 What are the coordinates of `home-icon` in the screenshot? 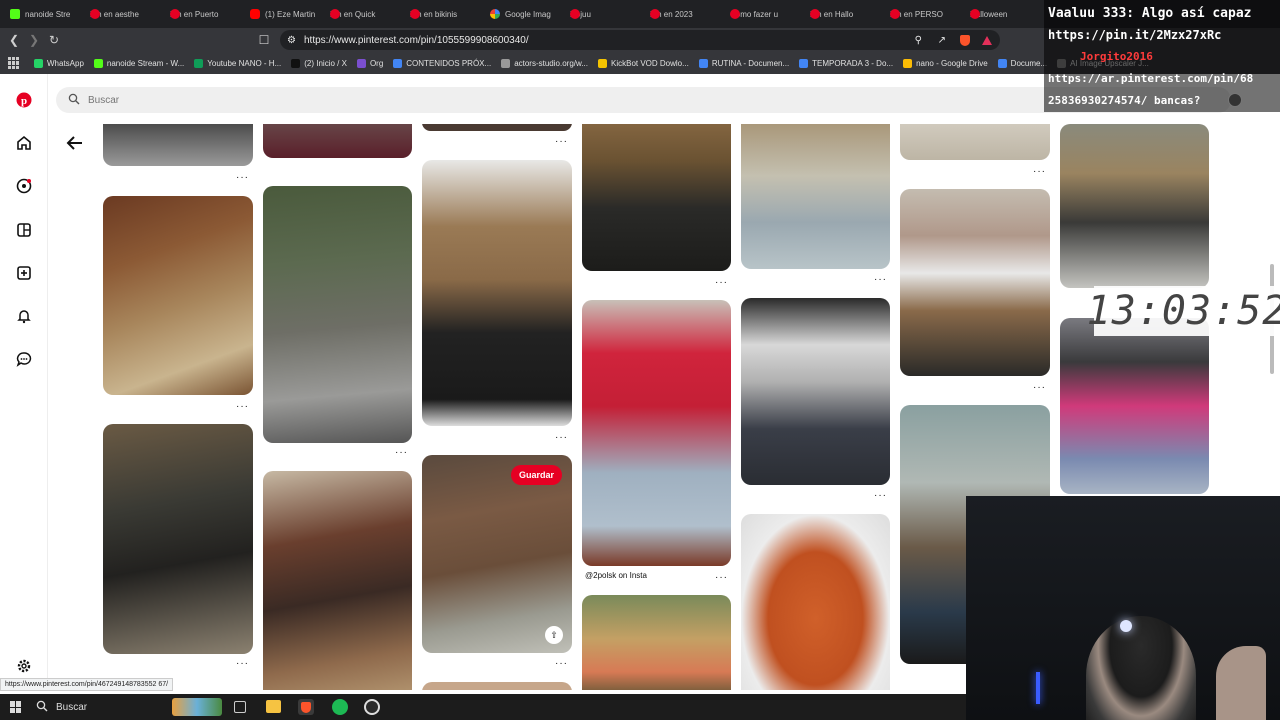 It's located at (24, 143).